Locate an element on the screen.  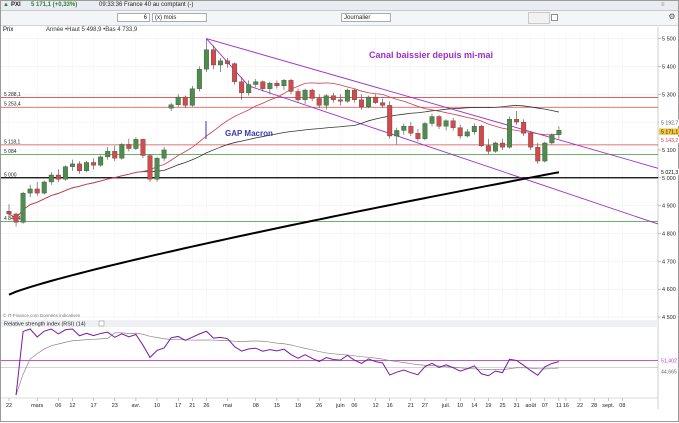
year-stats: Année •Haut 5 498,9 •Bas 4 733,9 is located at coordinates (92, 30).